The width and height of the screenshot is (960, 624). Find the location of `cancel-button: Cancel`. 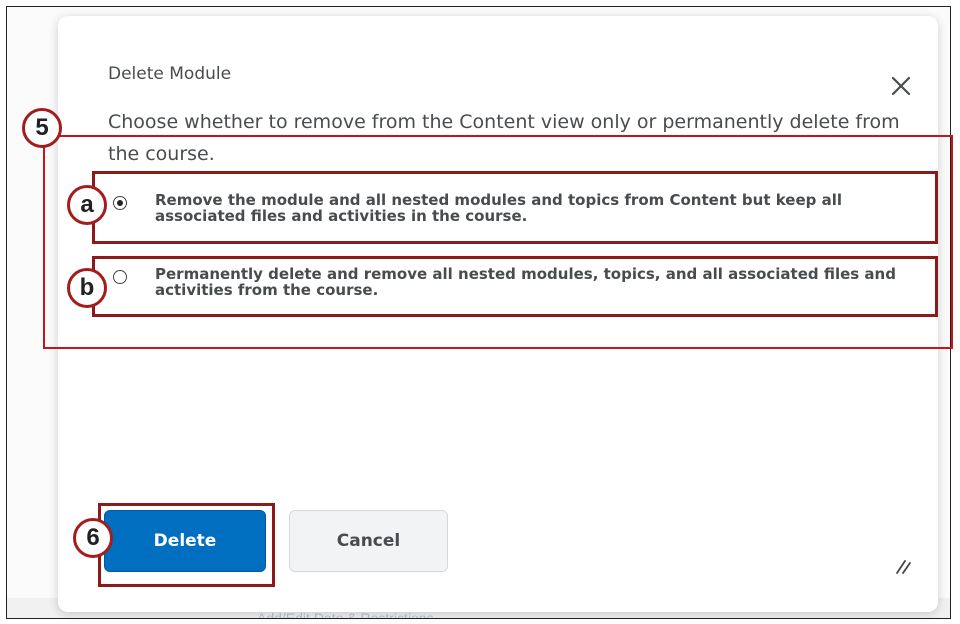

cancel-button: Cancel is located at coordinates (368, 541).